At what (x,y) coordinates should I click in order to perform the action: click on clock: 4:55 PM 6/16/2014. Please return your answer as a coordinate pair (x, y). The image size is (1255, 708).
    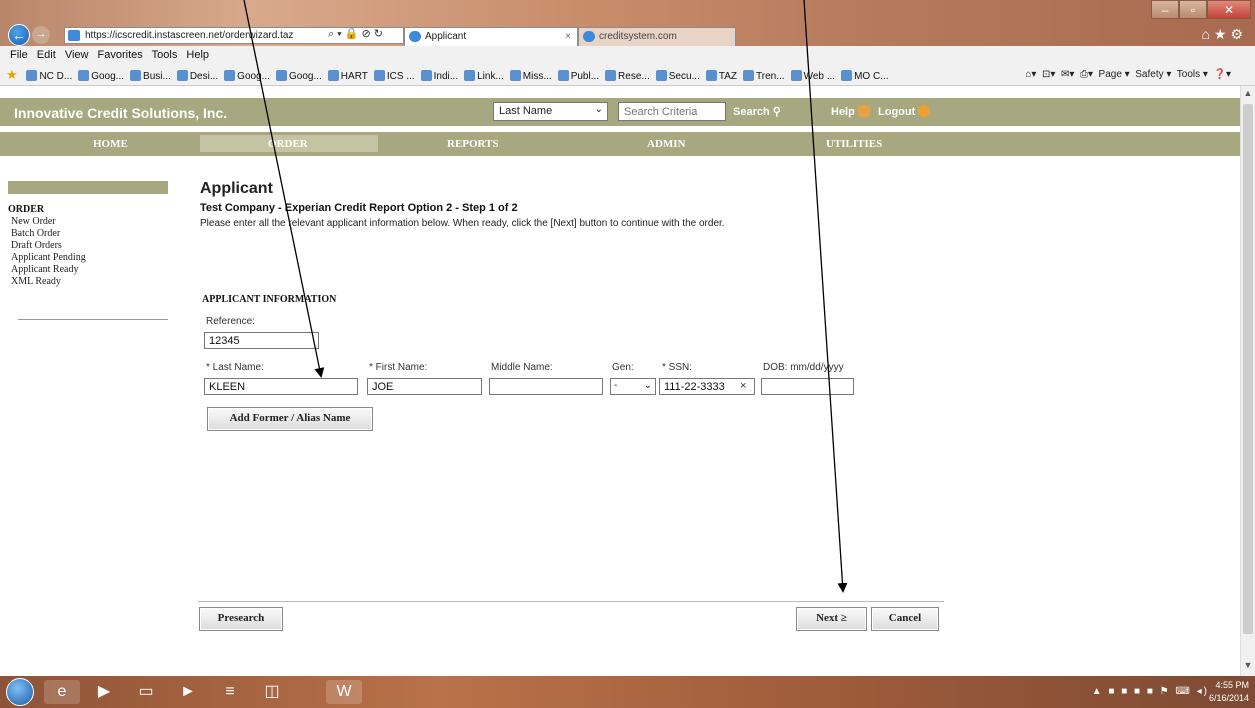
    Looking at the image, I should click on (1229, 692).